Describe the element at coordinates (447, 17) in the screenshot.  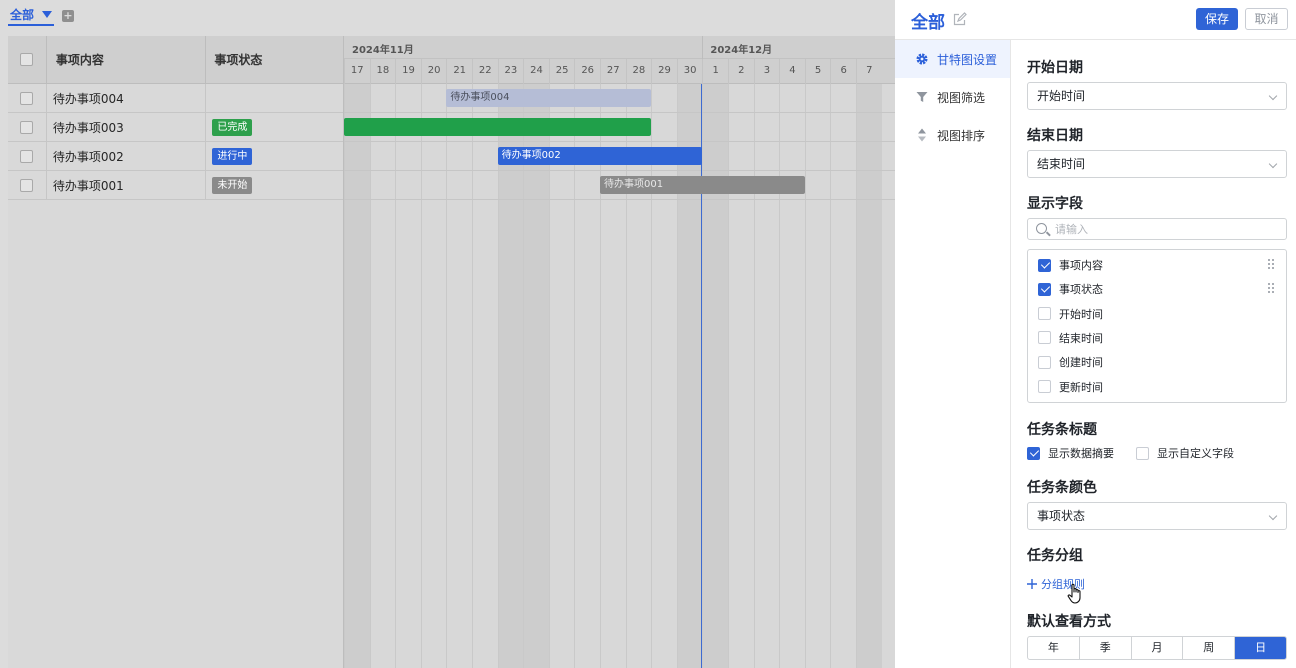
I see `view-tabs-bar: 全部 +` at that location.